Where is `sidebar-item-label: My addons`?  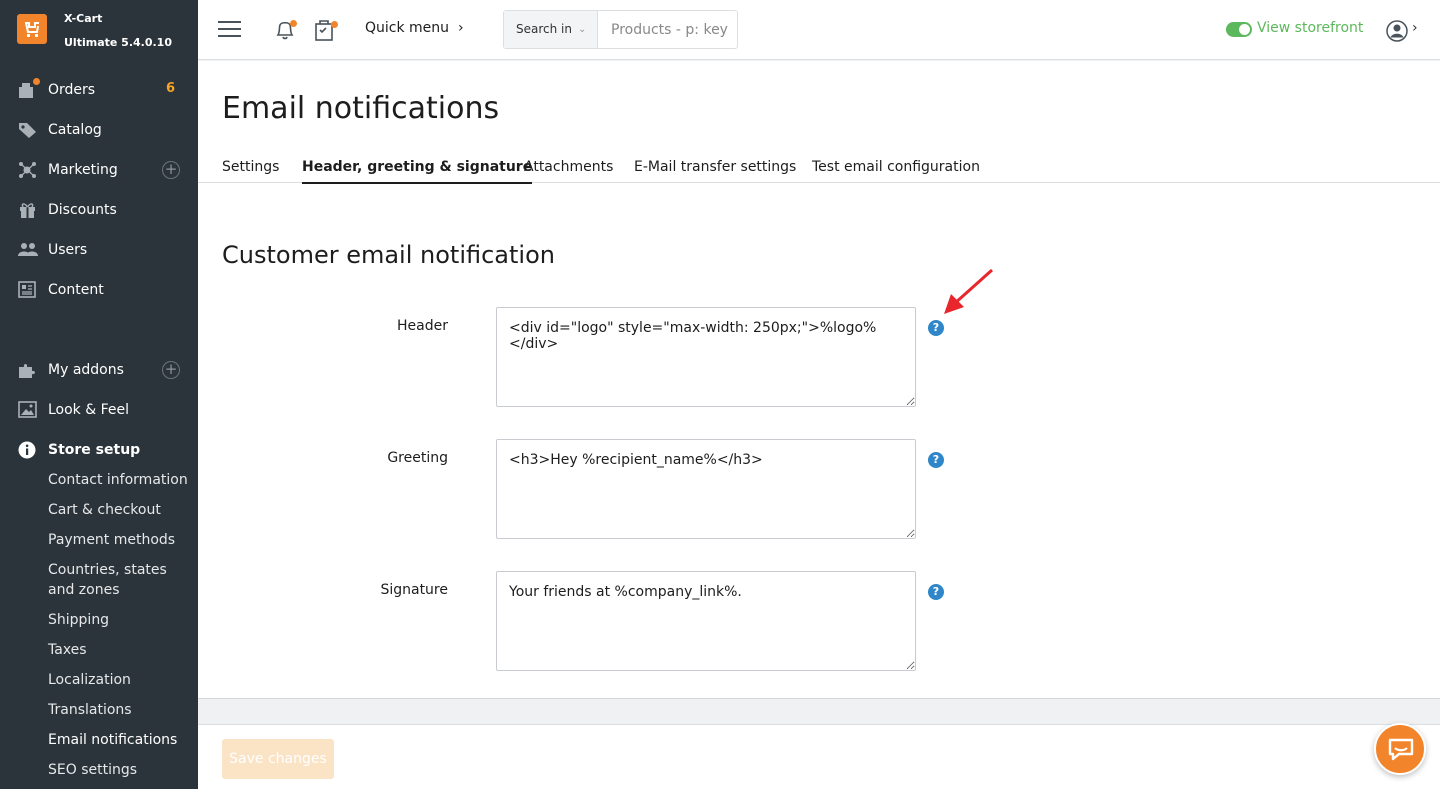 sidebar-item-label: My addons is located at coordinates (86, 370).